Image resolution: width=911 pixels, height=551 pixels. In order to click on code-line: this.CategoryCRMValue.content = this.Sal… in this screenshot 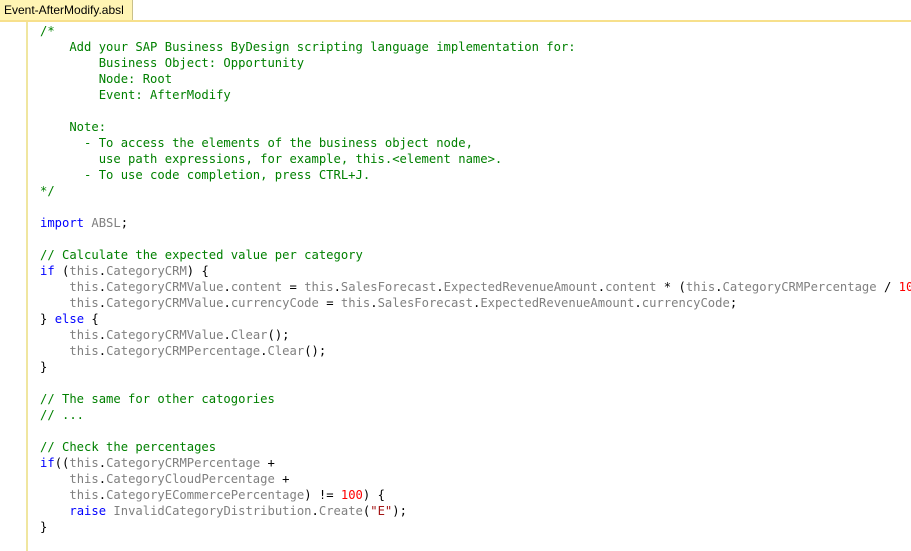, I will do `click(475, 287)`.